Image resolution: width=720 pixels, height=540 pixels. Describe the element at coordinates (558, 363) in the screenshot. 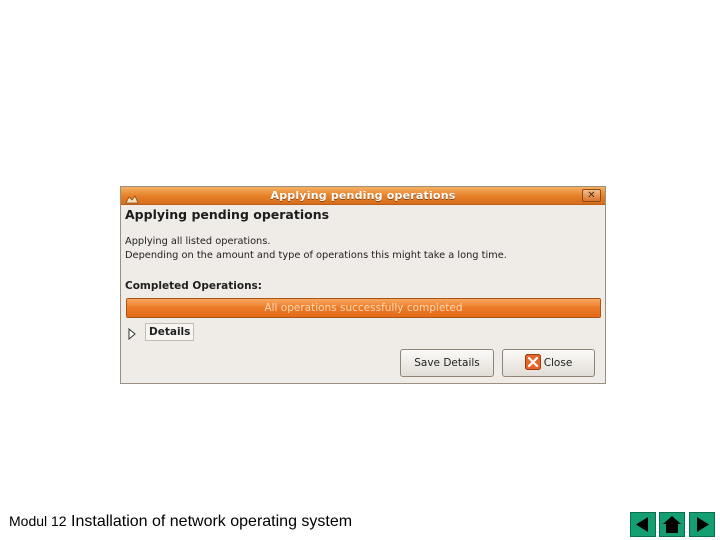

I see `close-label: Close` at that location.